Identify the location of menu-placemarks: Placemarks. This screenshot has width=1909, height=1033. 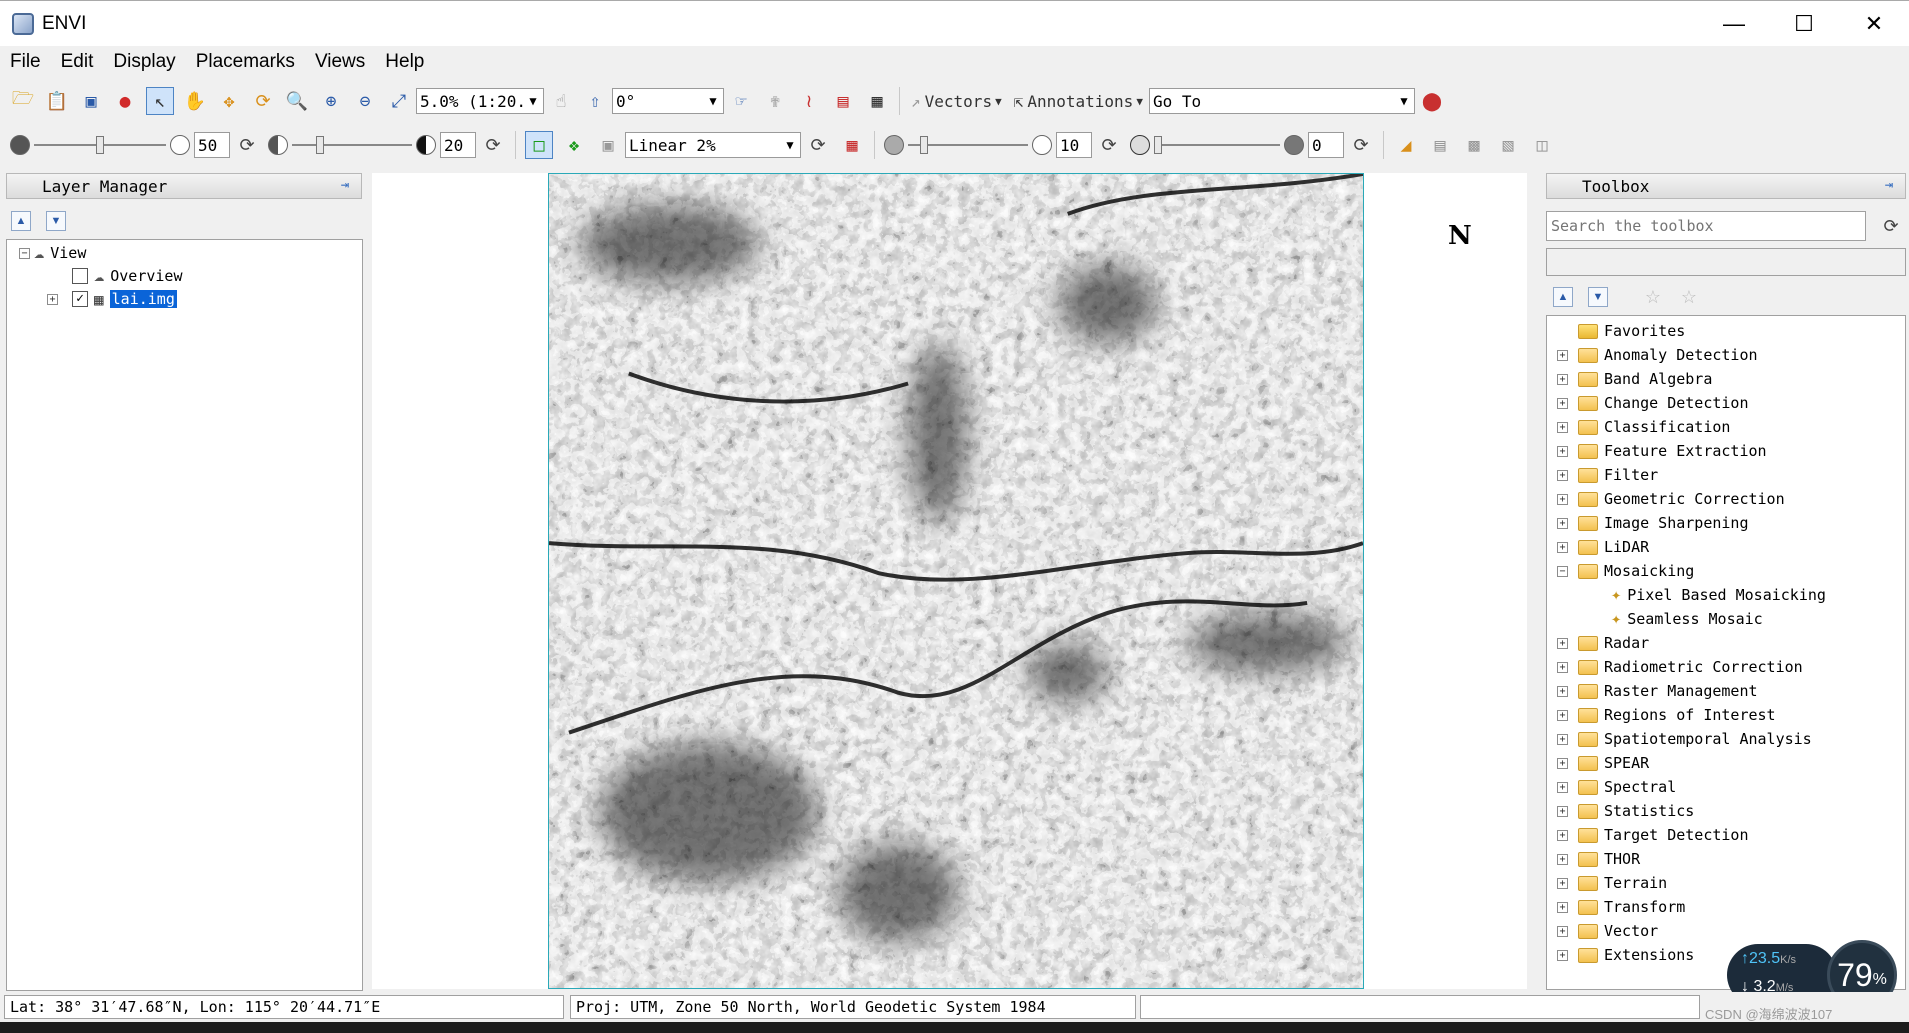
(245, 62).